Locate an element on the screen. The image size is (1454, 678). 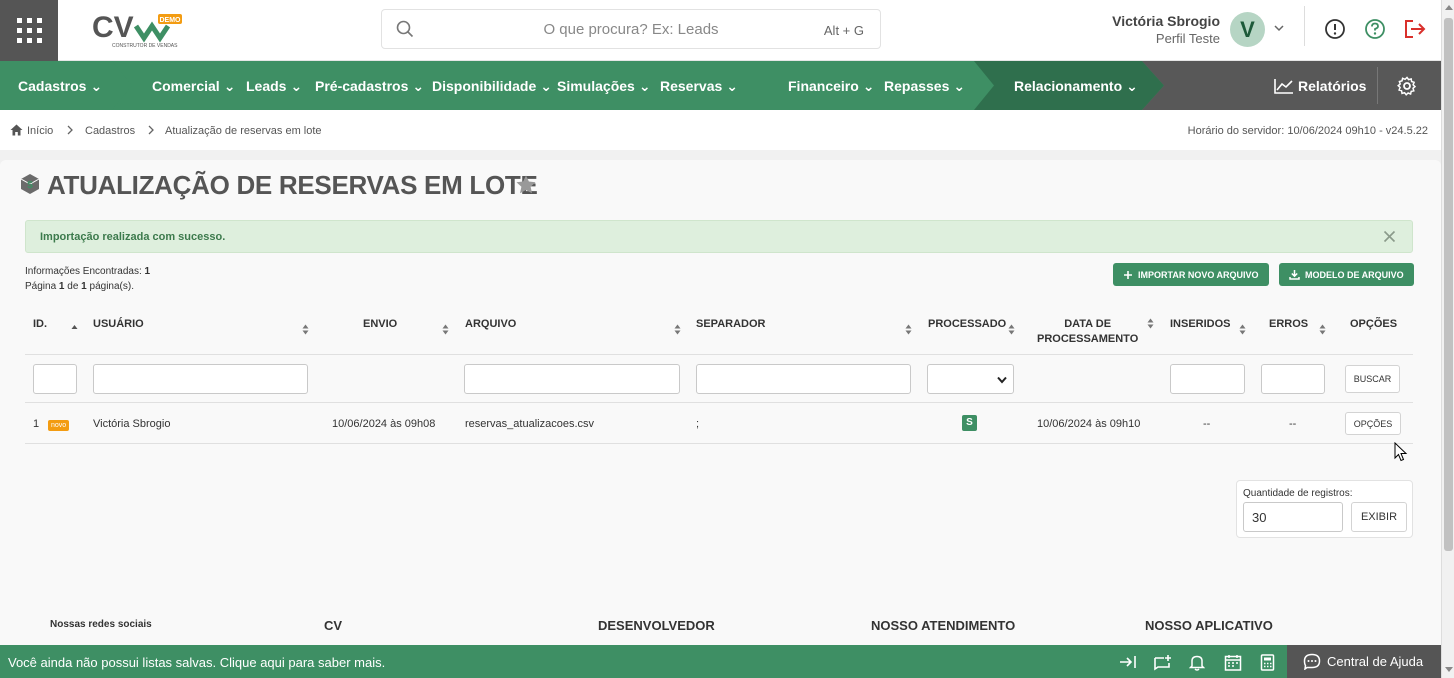
col-erros: ERROS is located at coordinates (1288, 324).